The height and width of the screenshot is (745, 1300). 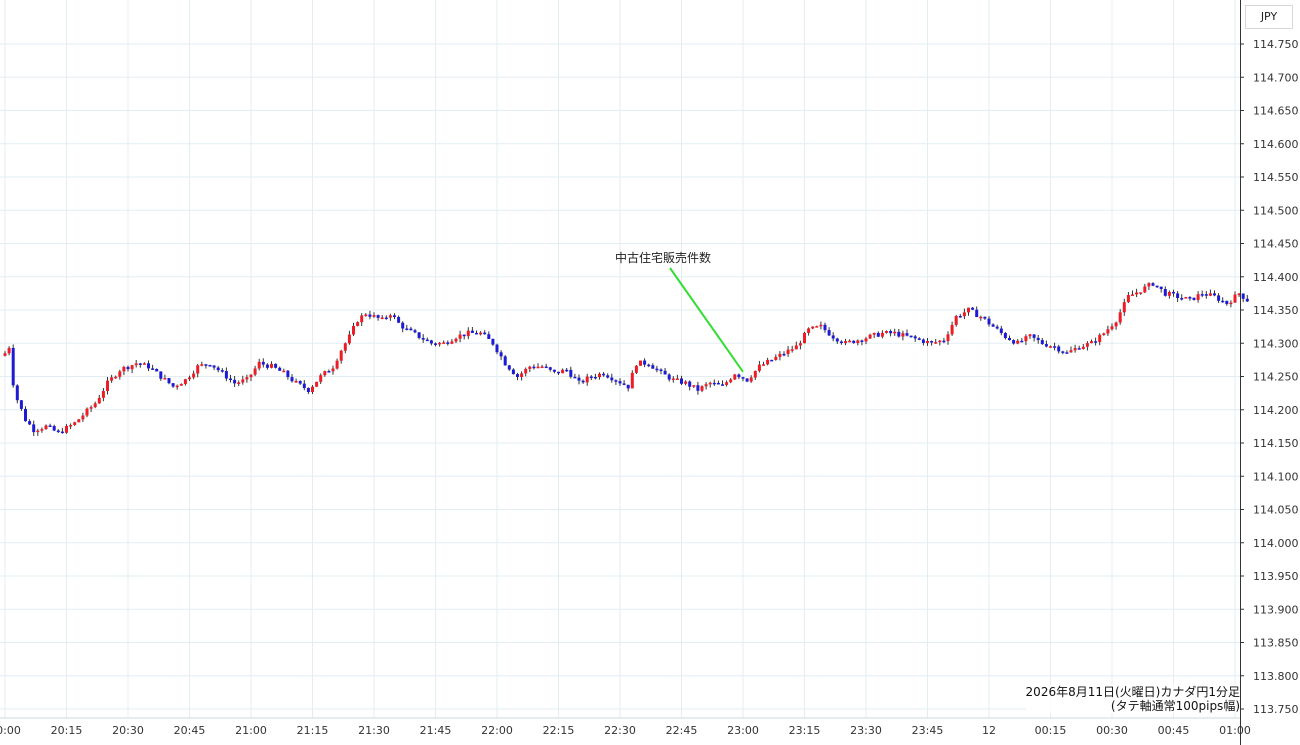 What do you see at coordinates (1269, 17) in the screenshot?
I see `currency-label: JPY` at bounding box center [1269, 17].